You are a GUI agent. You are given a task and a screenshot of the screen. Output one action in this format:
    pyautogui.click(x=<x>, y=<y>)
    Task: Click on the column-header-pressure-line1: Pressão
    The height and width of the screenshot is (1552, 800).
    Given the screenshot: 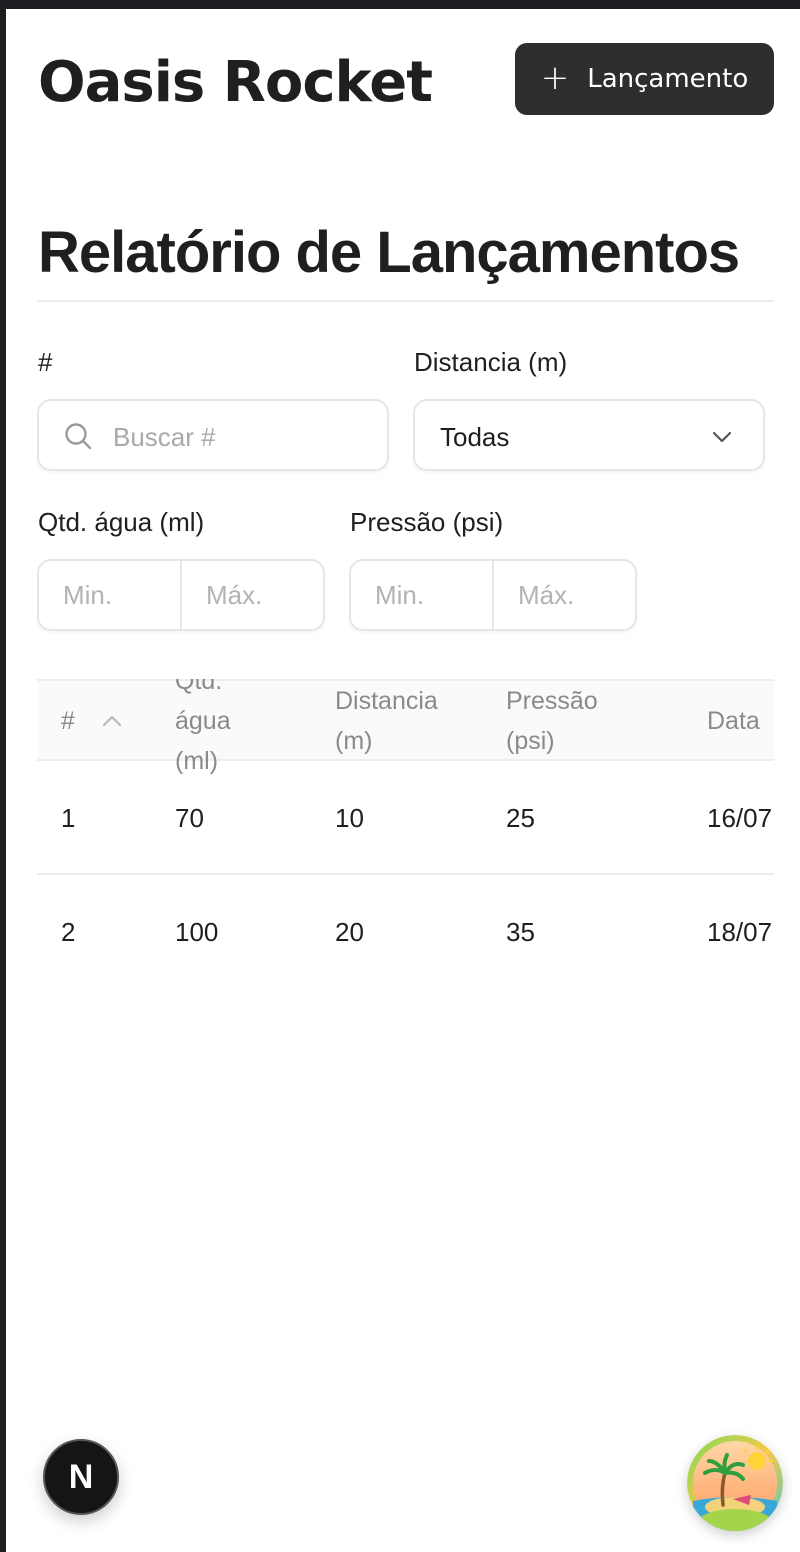 What is the action you would take?
    pyautogui.click(x=552, y=701)
    